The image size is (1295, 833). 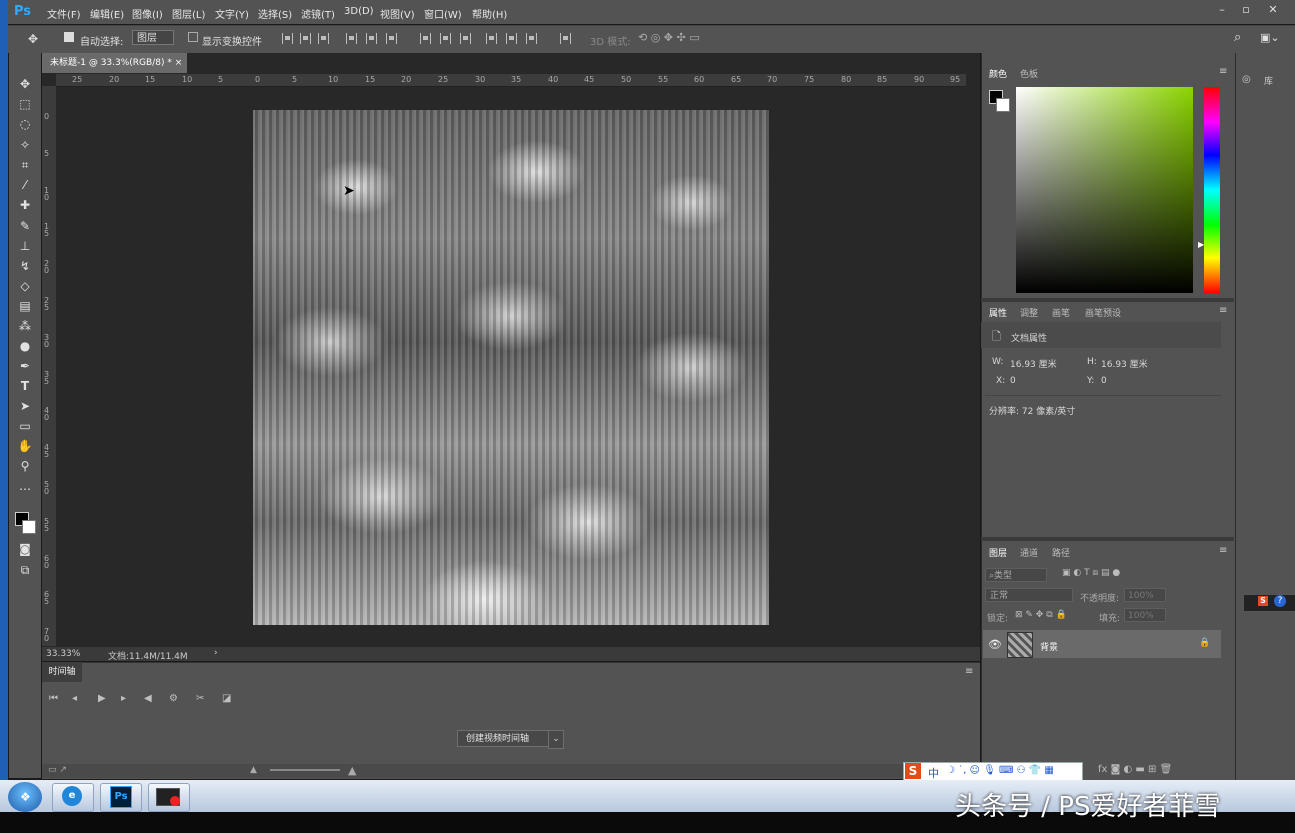 What do you see at coordinates (305, 38) in the screenshot?
I see `align-vcenter-icon` at bounding box center [305, 38].